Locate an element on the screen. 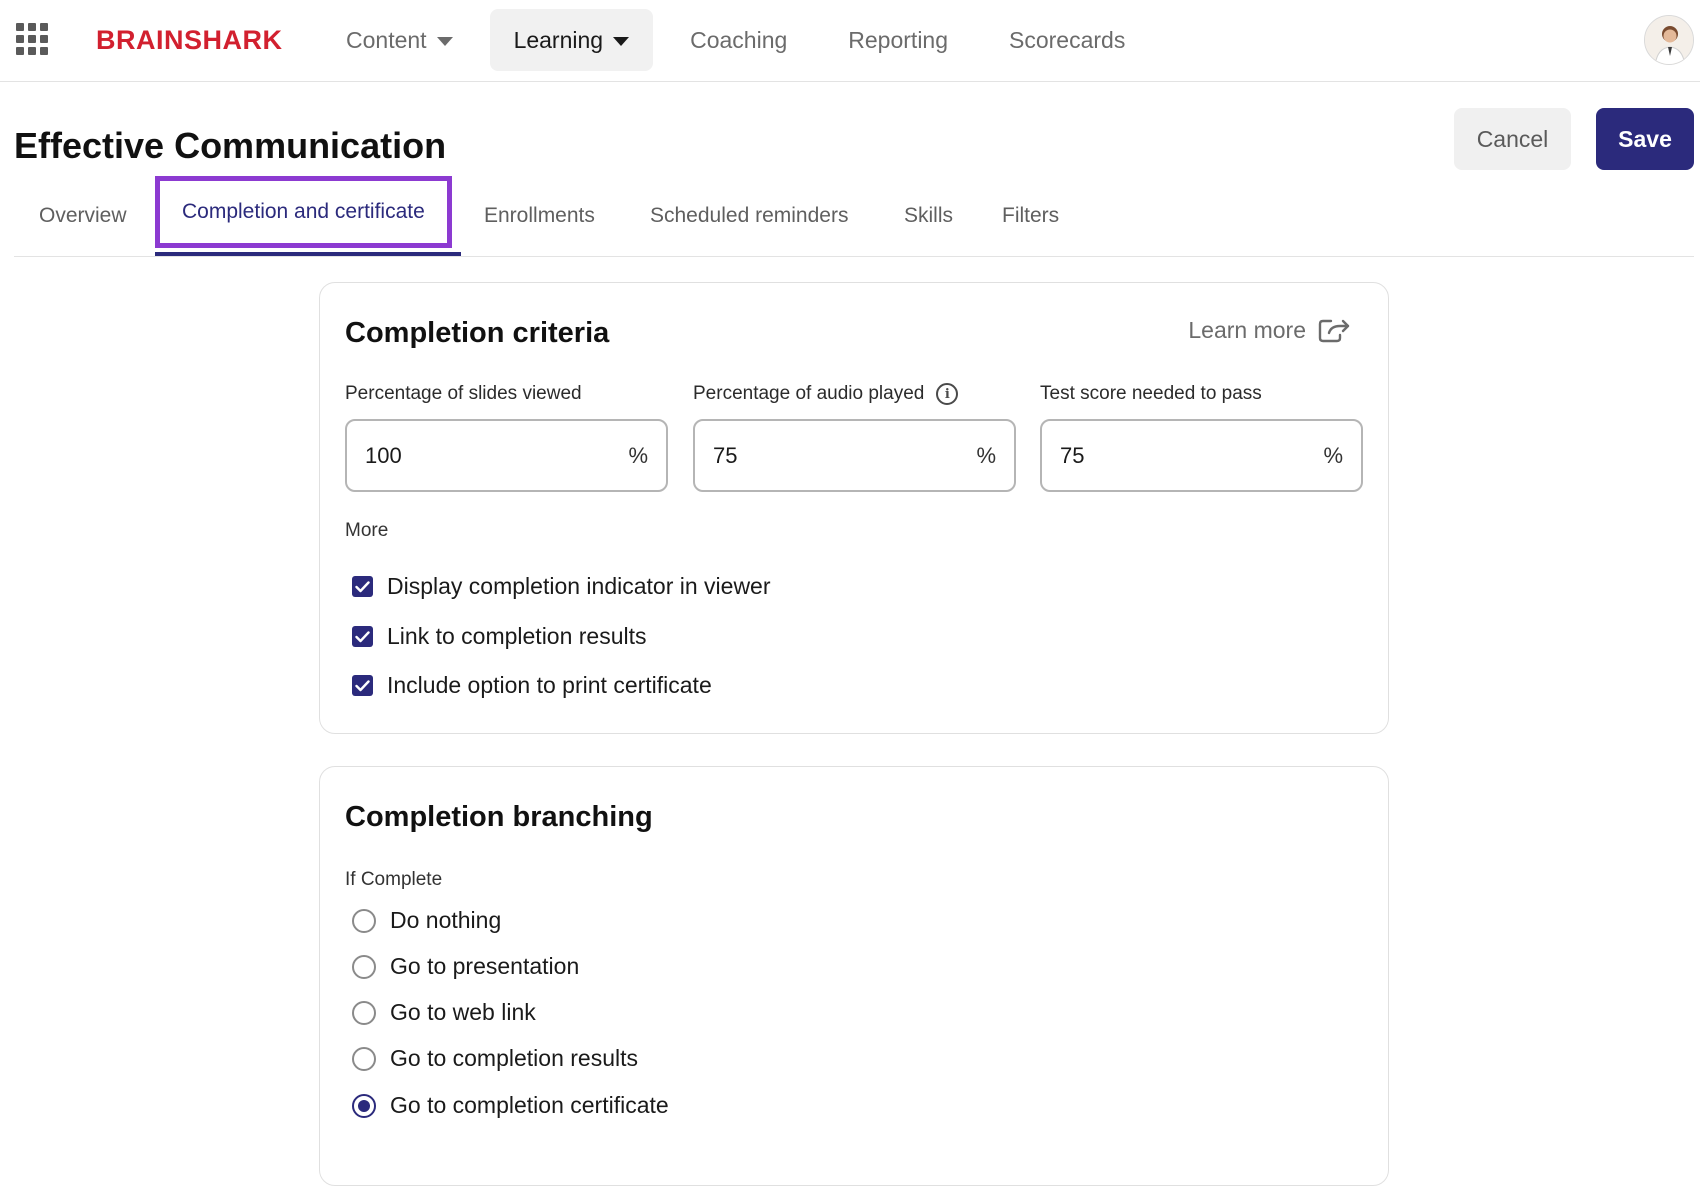 The image size is (1700, 1186). slides-viewed-input: 100 % is located at coordinates (506, 455).